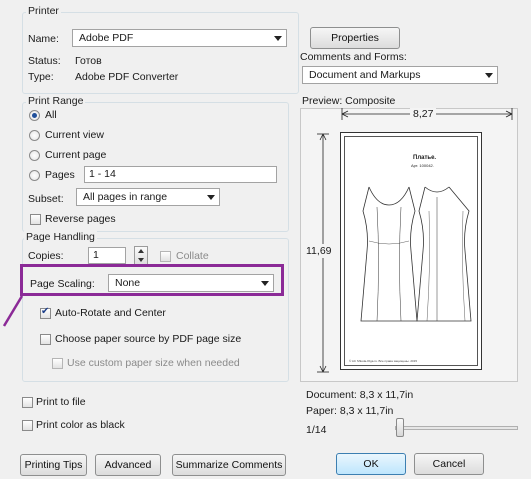 The height and width of the screenshot is (479, 531). What do you see at coordinates (127, 77) in the screenshot?
I see `type-value: Adobe PDF Converter` at bounding box center [127, 77].